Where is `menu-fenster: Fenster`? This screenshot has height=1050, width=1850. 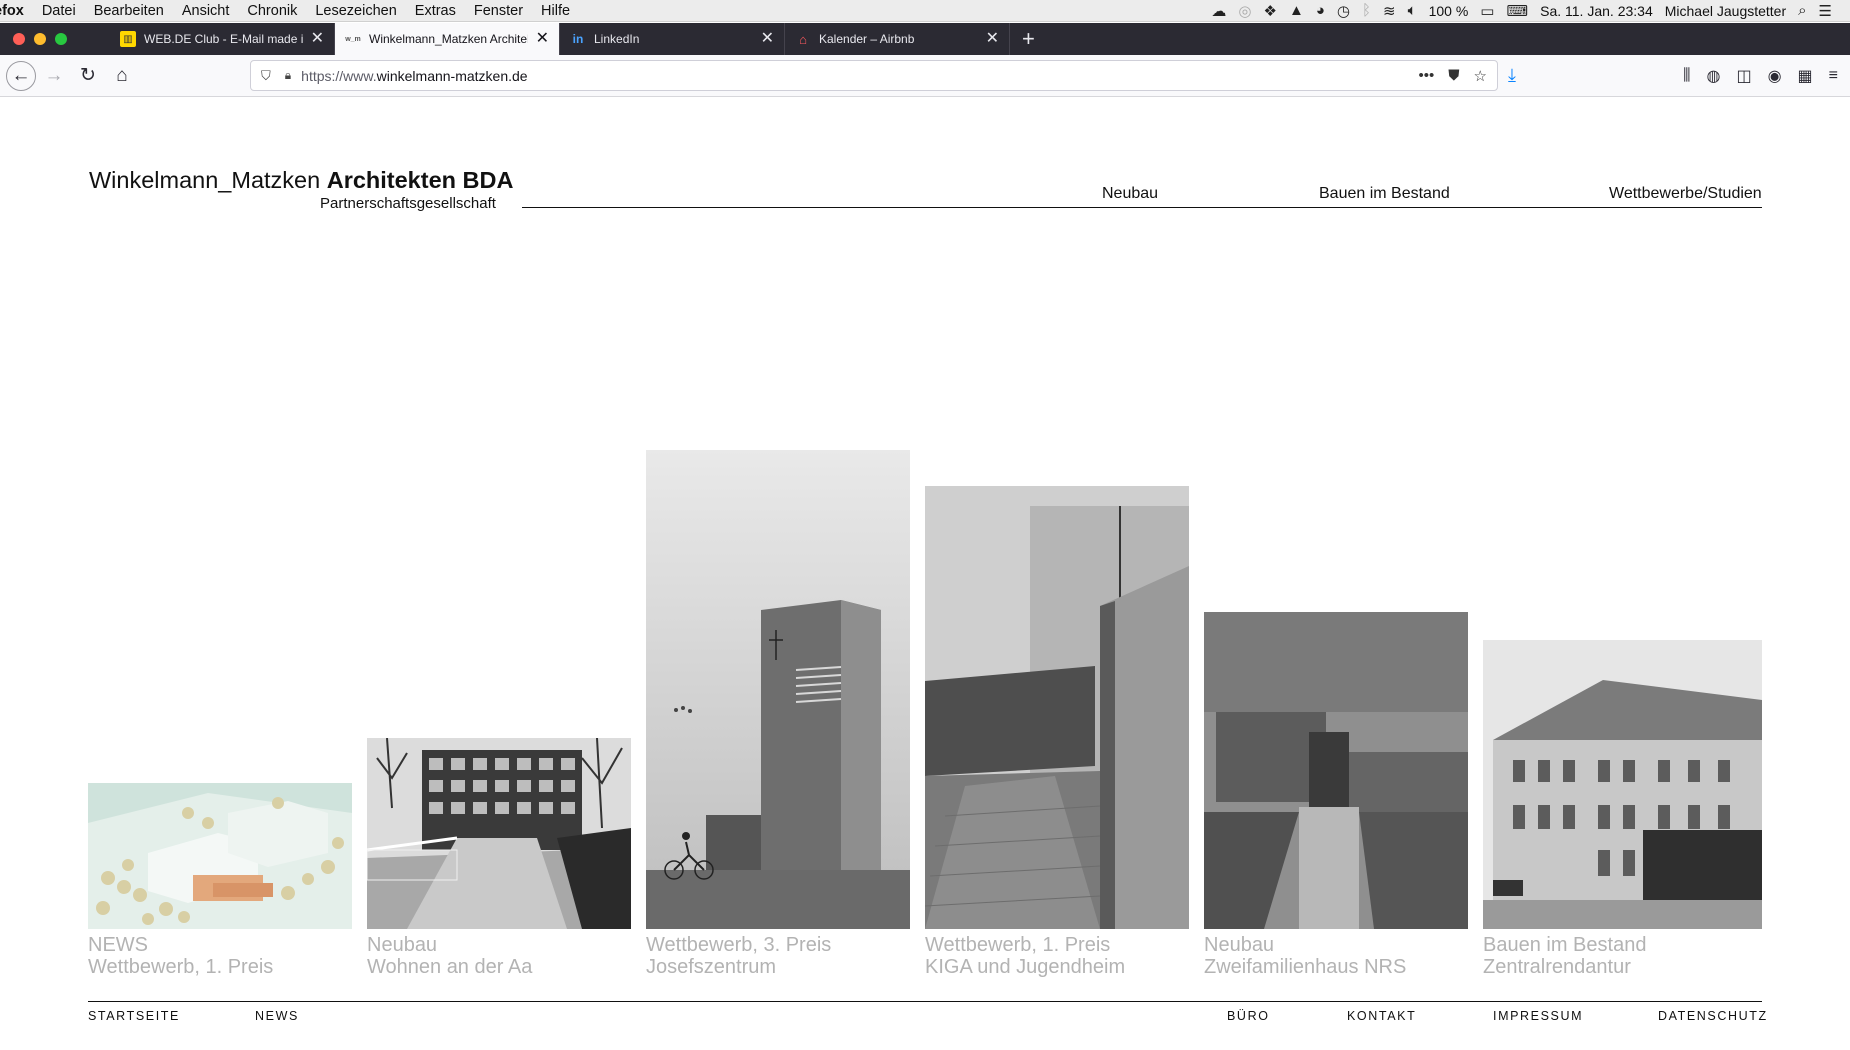
menu-fenster: Fenster is located at coordinates (498, 11).